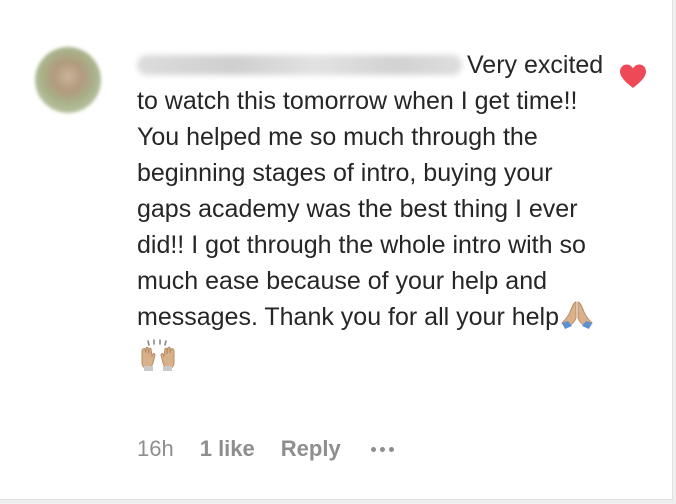 Image resolution: width=676 pixels, height=504 pixels. What do you see at coordinates (492, 65) in the screenshot?
I see `comment-first-word: Very` at bounding box center [492, 65].